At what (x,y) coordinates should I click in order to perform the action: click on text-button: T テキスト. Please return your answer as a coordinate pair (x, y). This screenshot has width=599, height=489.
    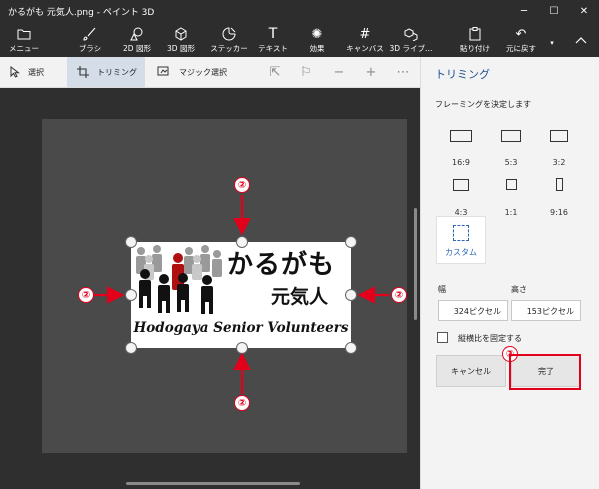
    Looking at the image, I should click on (273, 40).